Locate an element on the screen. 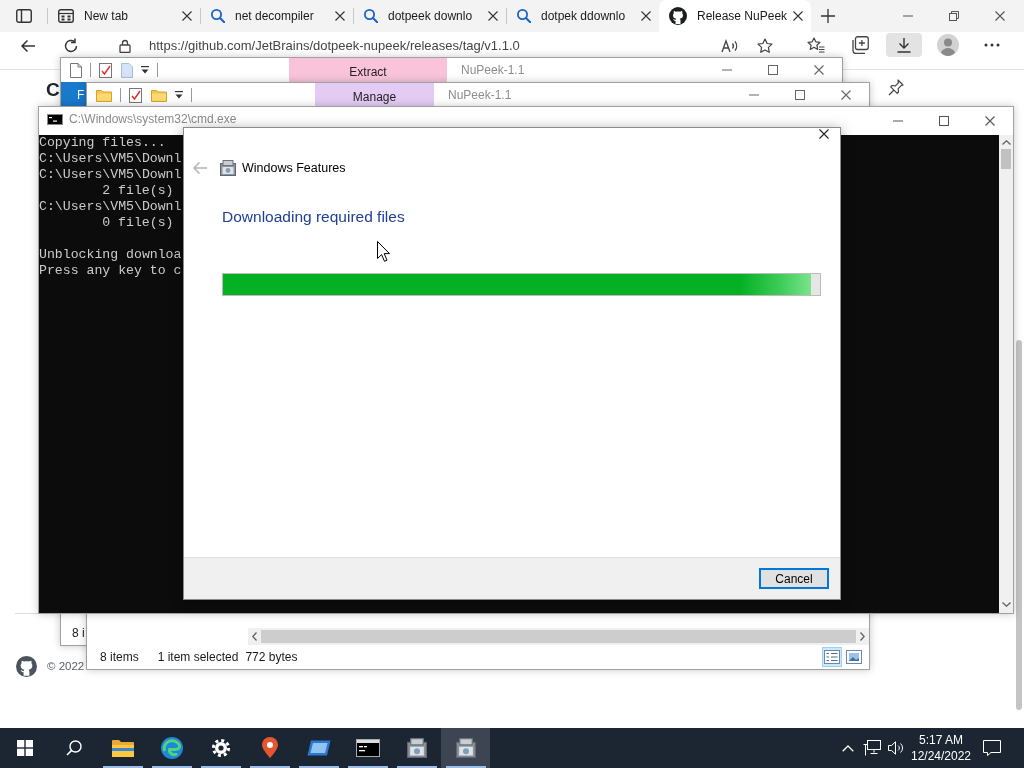  item-count: 8 i is located at coordinates (78, 633).